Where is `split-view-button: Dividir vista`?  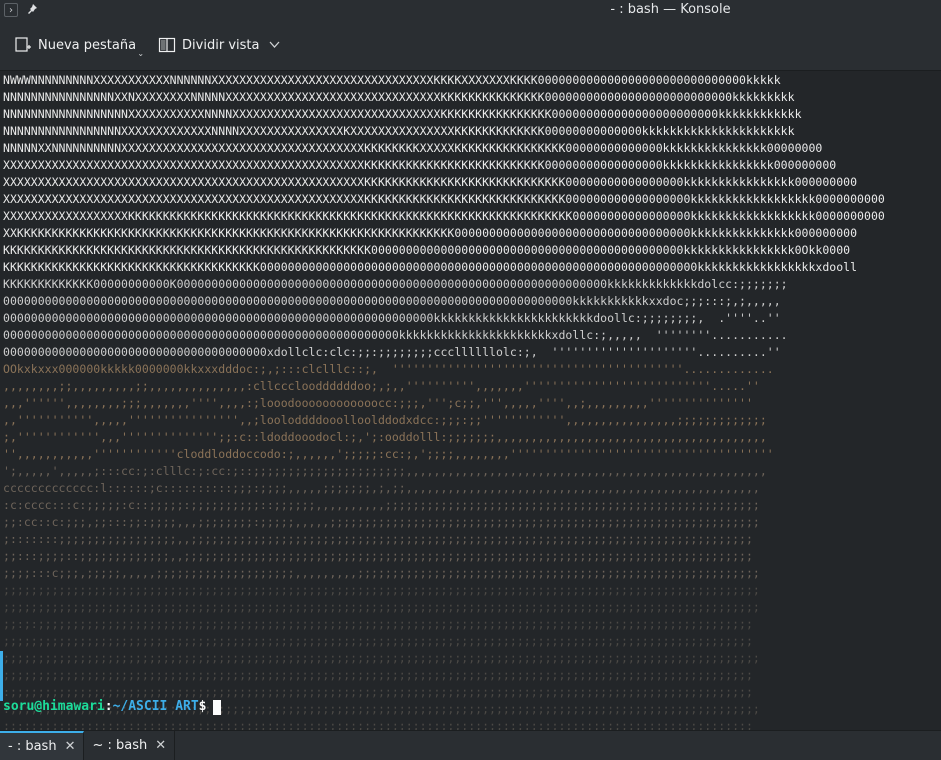 split-view-button: Dividir vista is located at coordinates (219, 45).